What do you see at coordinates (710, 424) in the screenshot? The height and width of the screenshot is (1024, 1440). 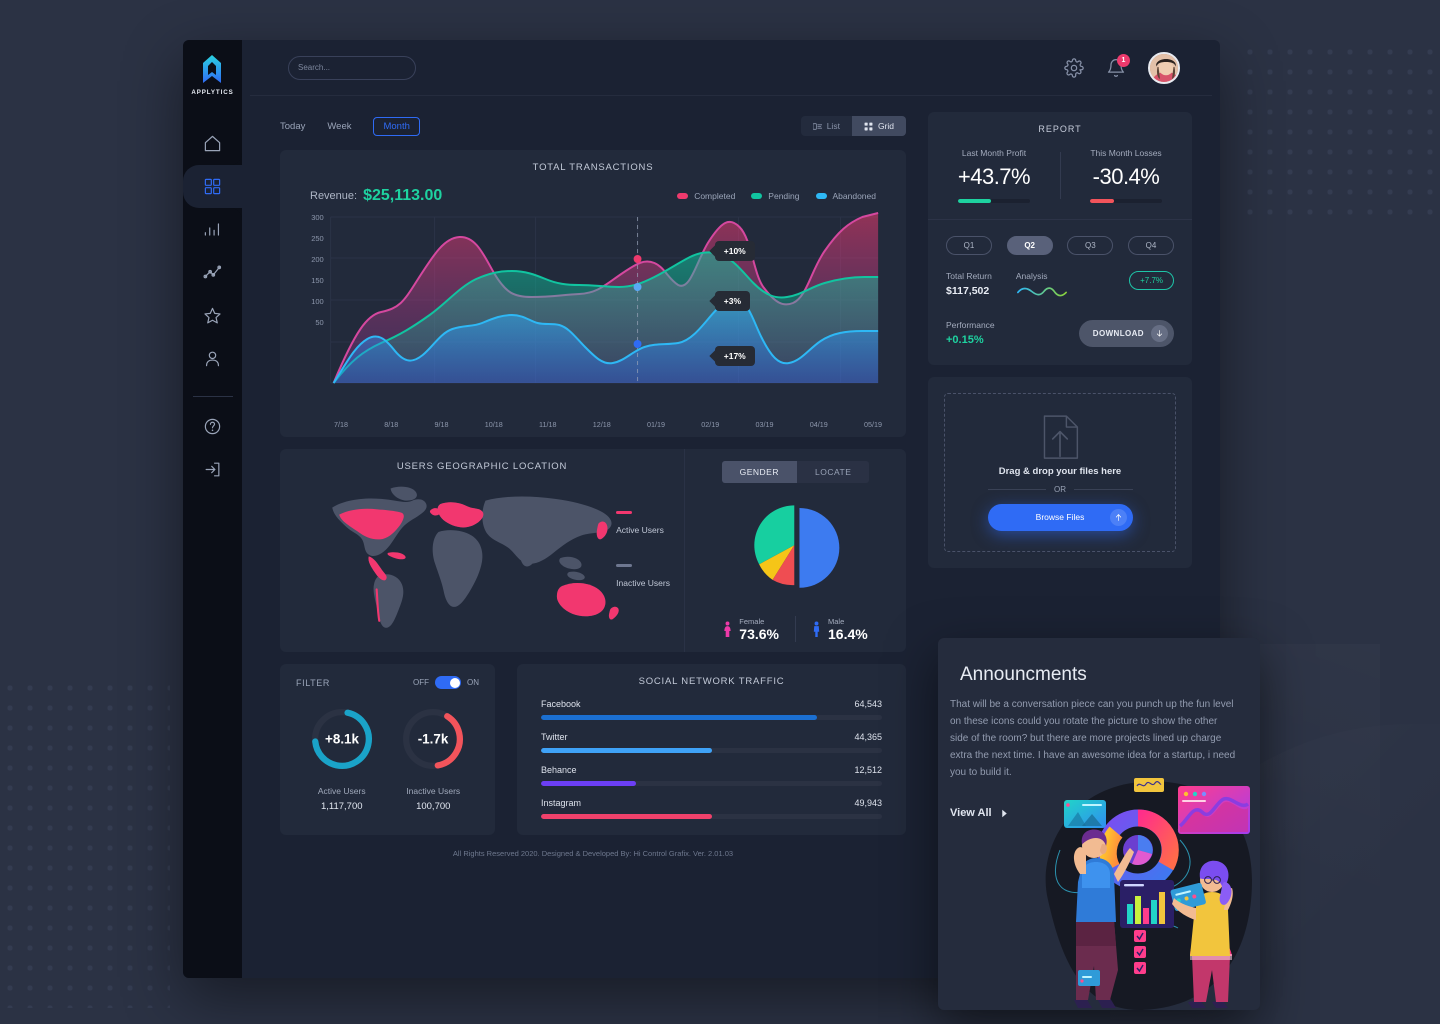 I see `x-tick: 02/19` at bounding box center [710, 424].